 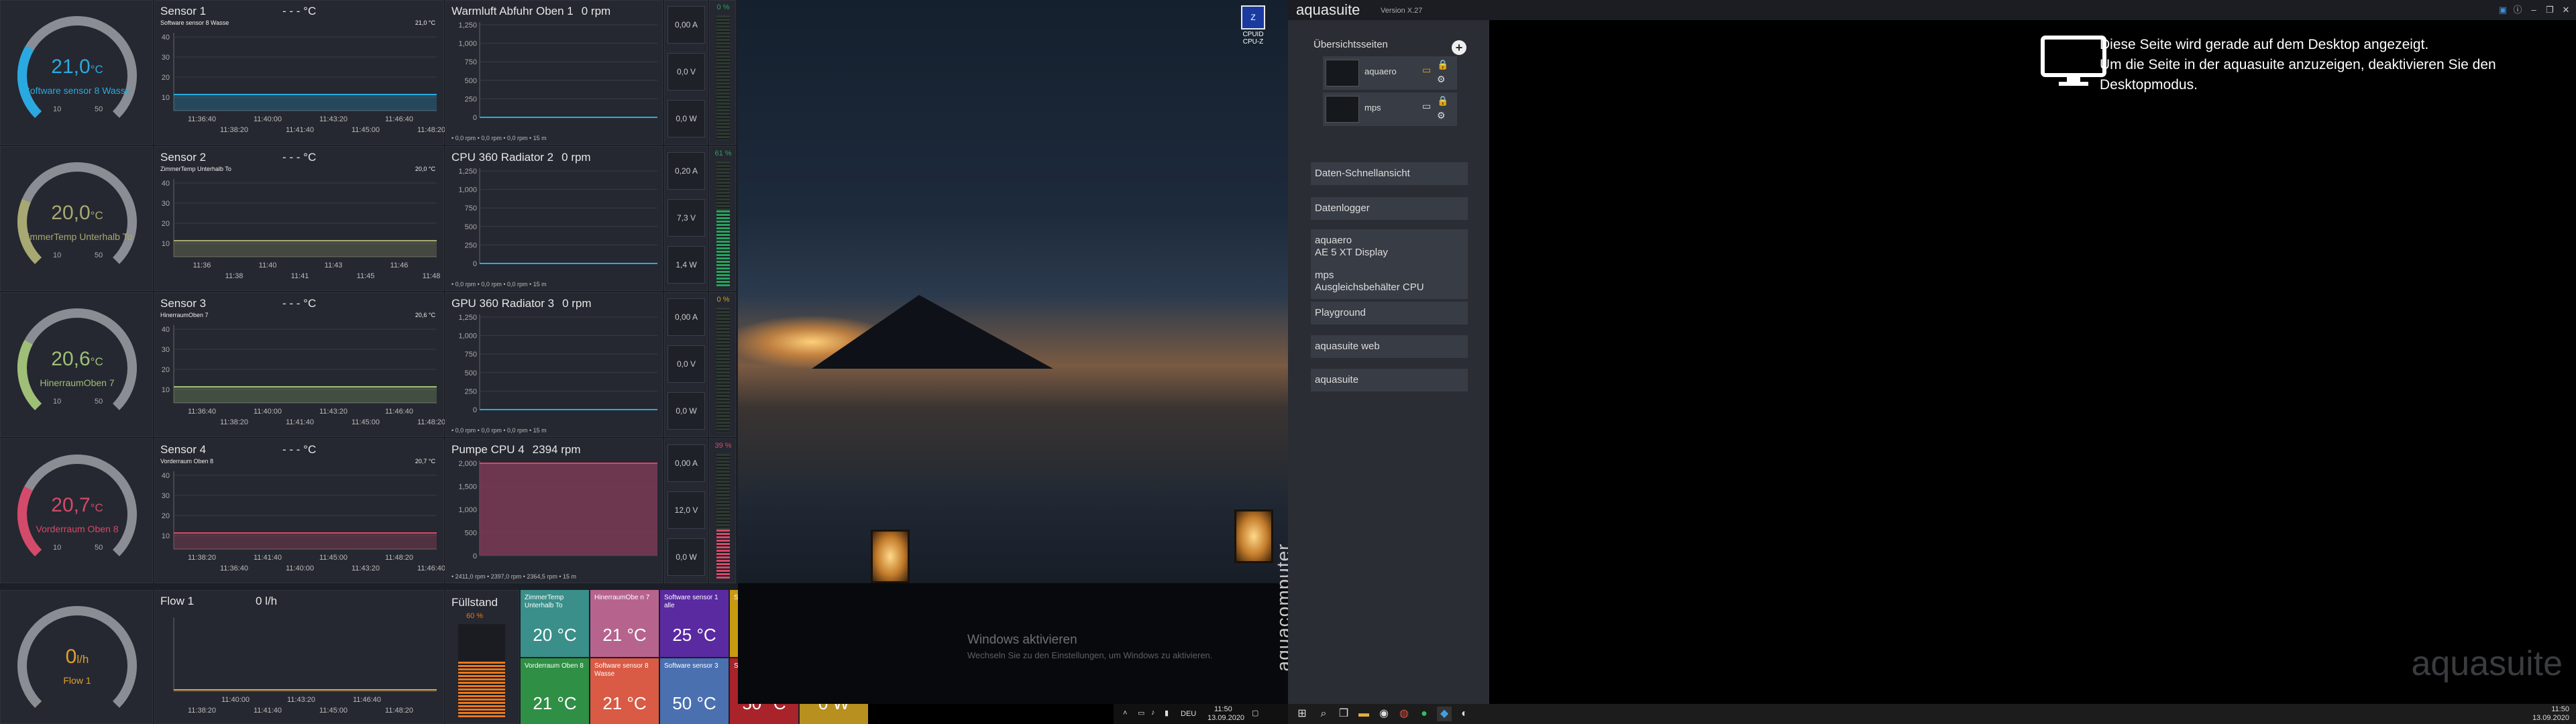 I want to click on activate-windows-title: Windows aktivieren, so click(x=1022, y=640).